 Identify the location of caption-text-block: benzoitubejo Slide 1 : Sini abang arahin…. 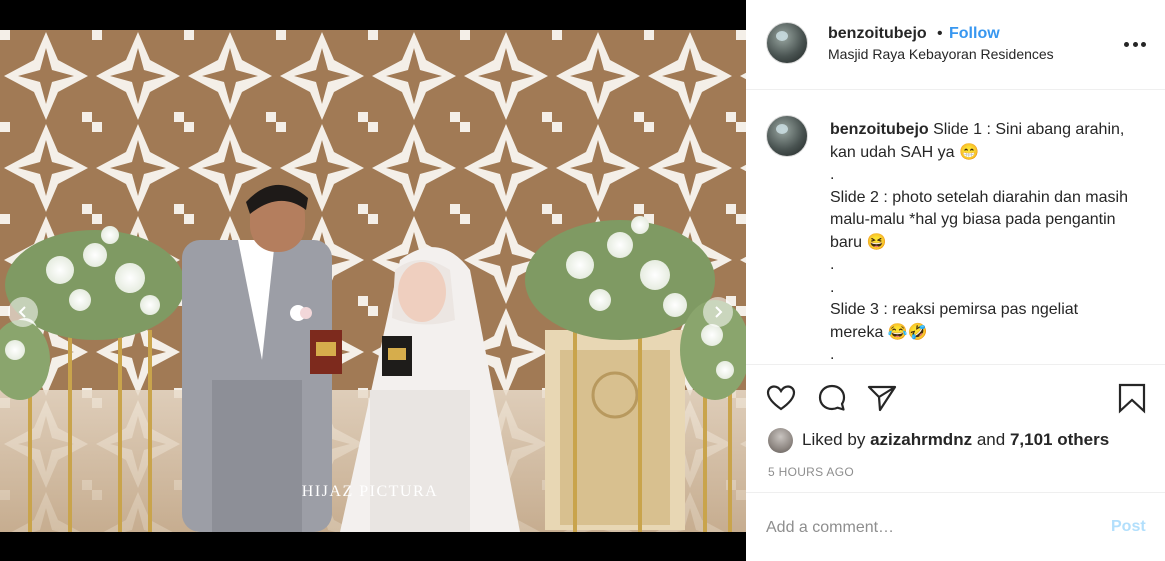
(980, 241).